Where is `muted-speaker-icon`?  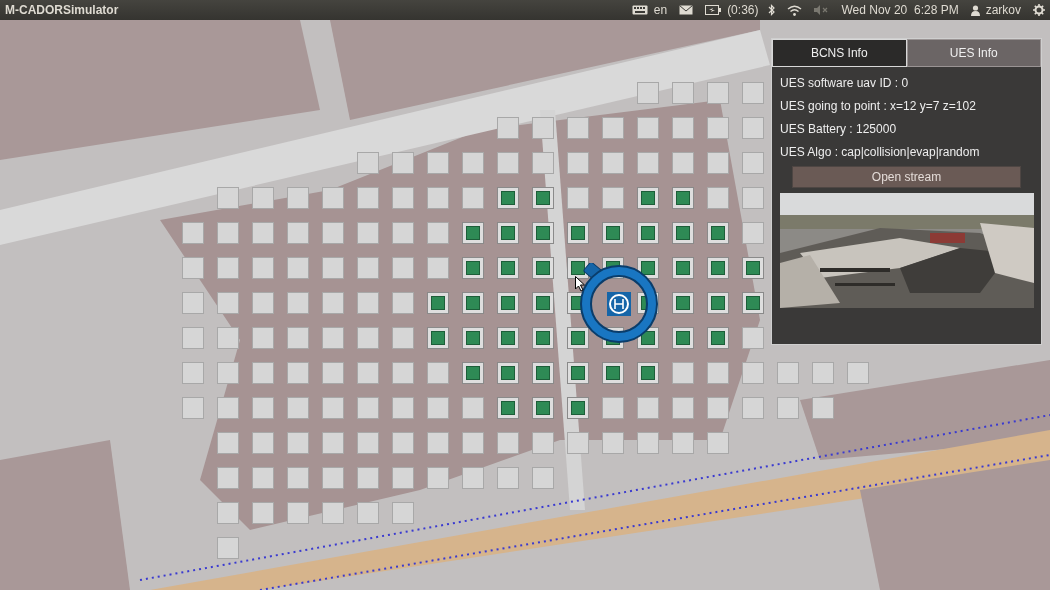 muted-speaker-icon is located at coordinates (822, 10).